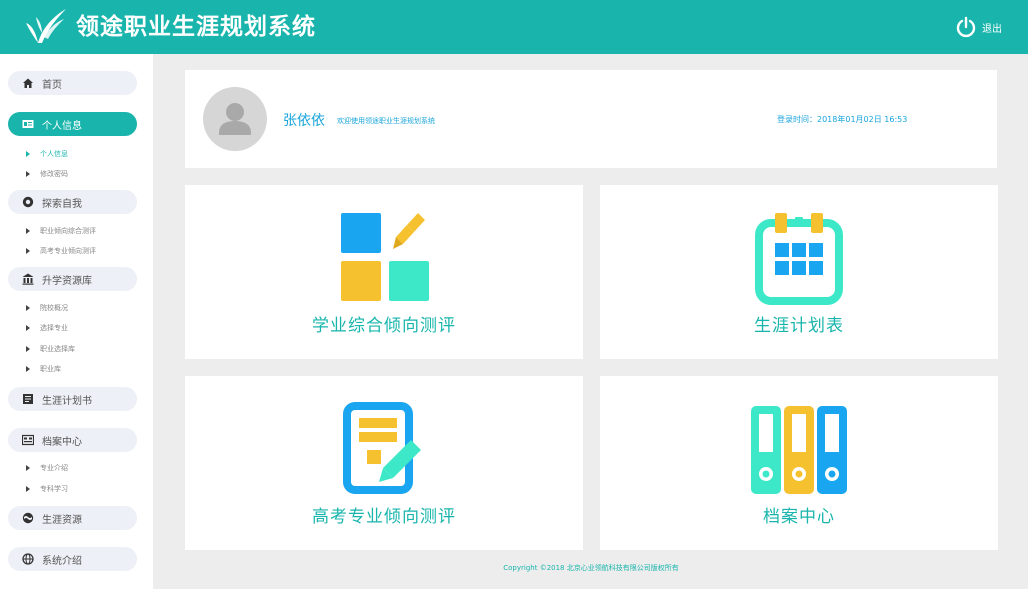 Image resolution: width=1028 pixels, height=589 pixels. I want to click on info-globe-icon, so click(28, 559).